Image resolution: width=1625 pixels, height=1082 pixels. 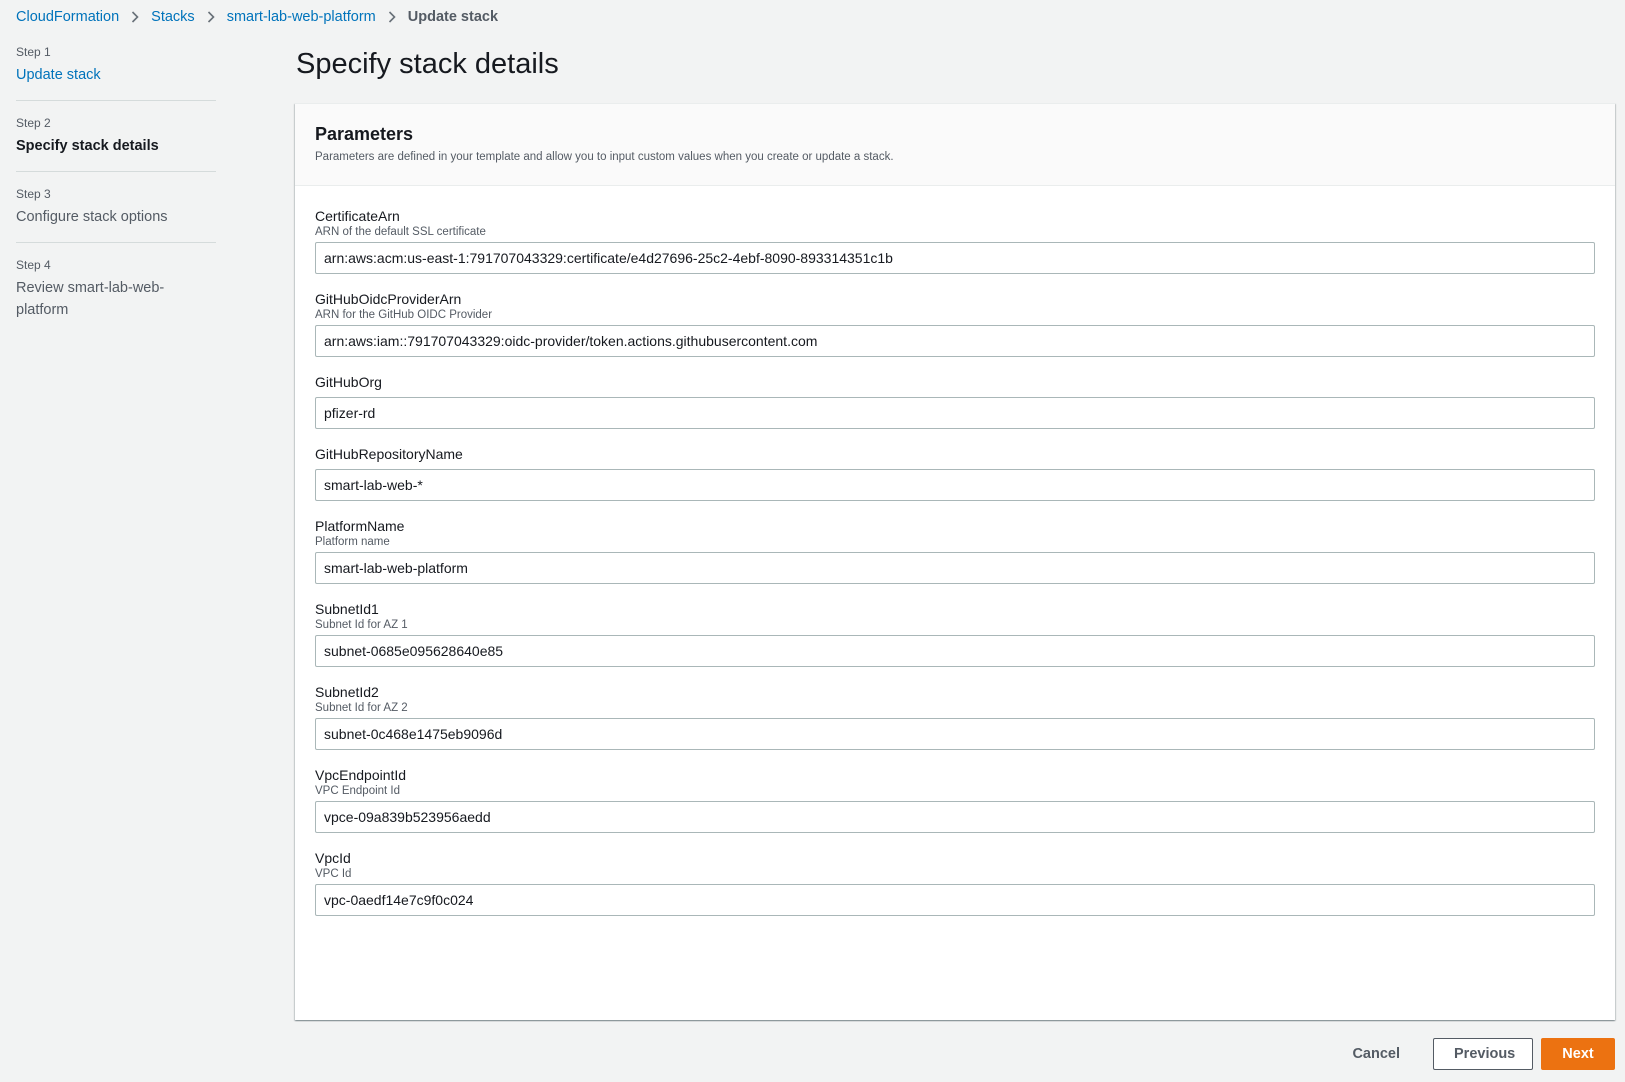 What do you see at coordinates (388, 299) in the screenshot?
I see `field-label: GitHubOidcProviderArn` at bounding box center [388, 299].